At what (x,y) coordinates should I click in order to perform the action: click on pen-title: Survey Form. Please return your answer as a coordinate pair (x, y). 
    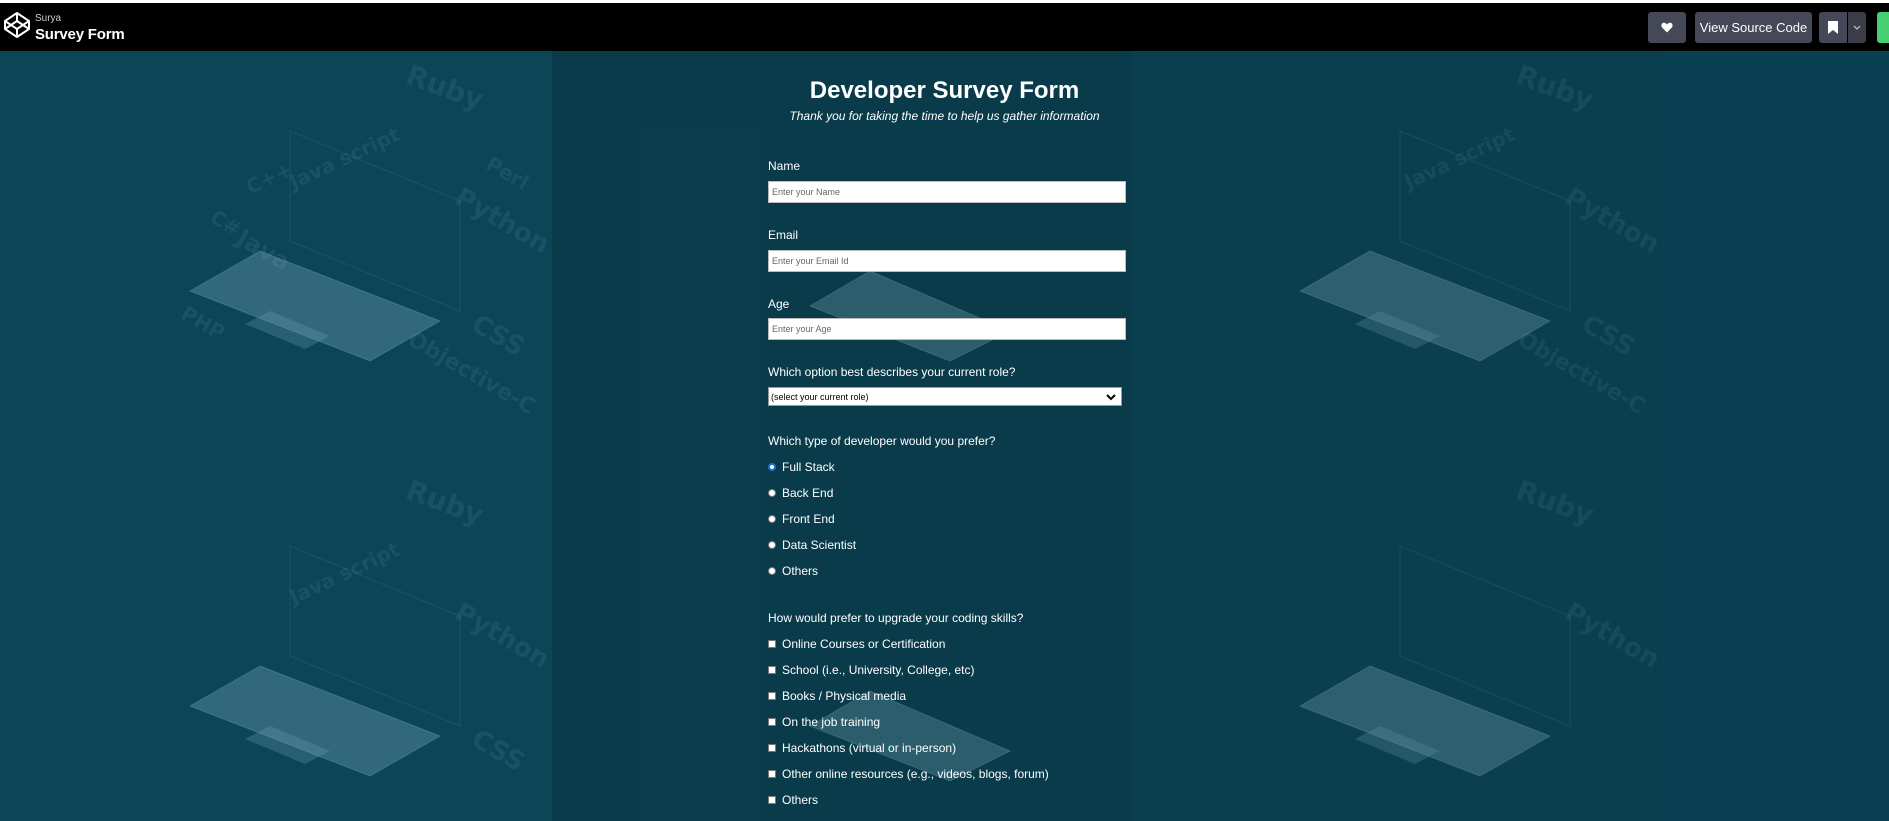
    Looking at the image, I should click on (80, 34).